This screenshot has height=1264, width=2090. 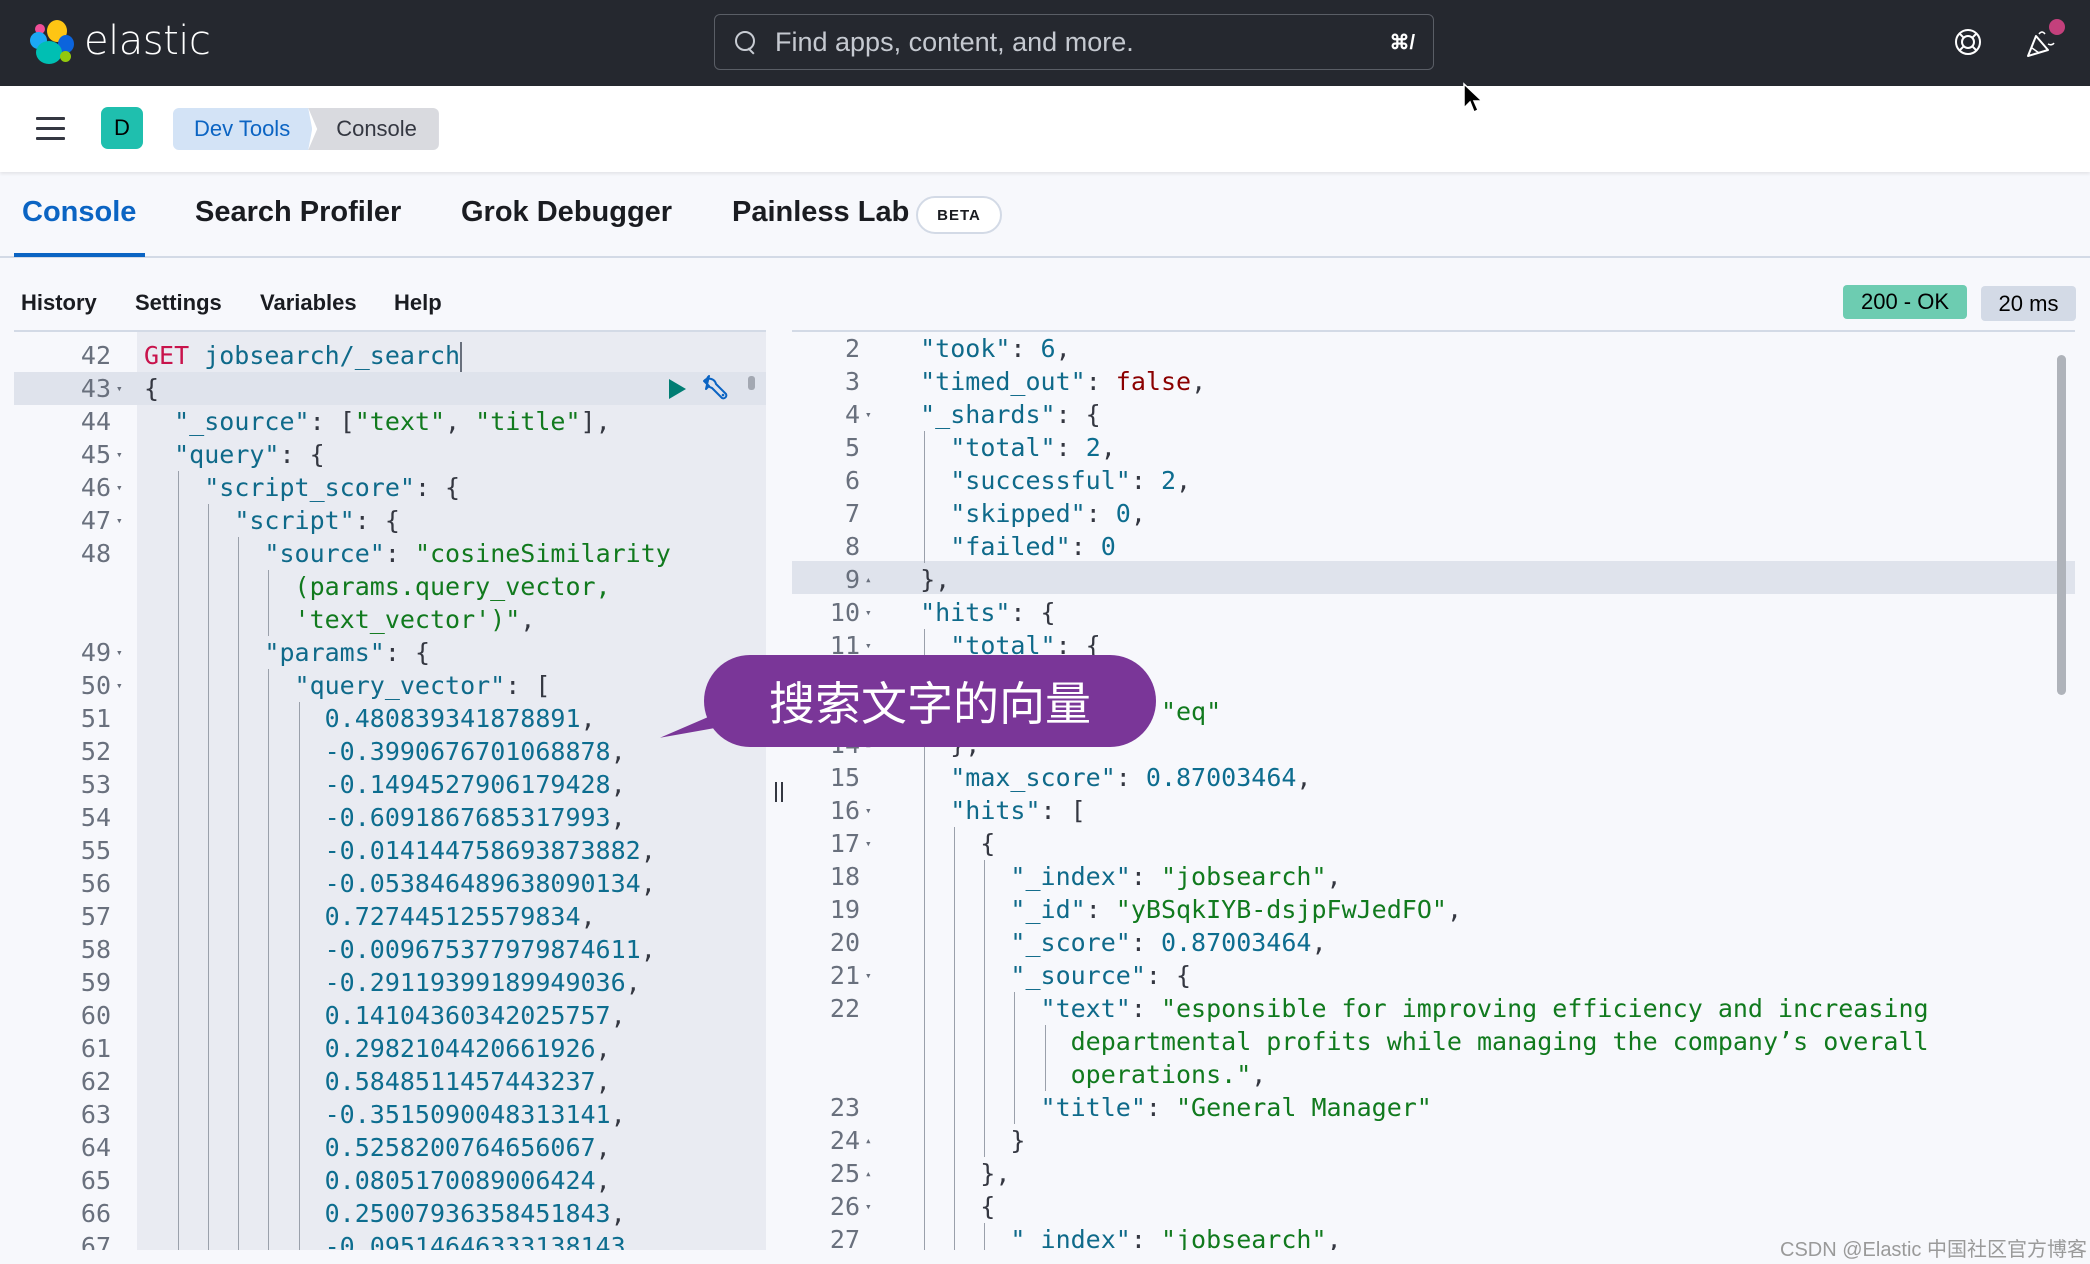 I want to click on code-token: 0.5848511457443237, so click(x=460, y=1081).